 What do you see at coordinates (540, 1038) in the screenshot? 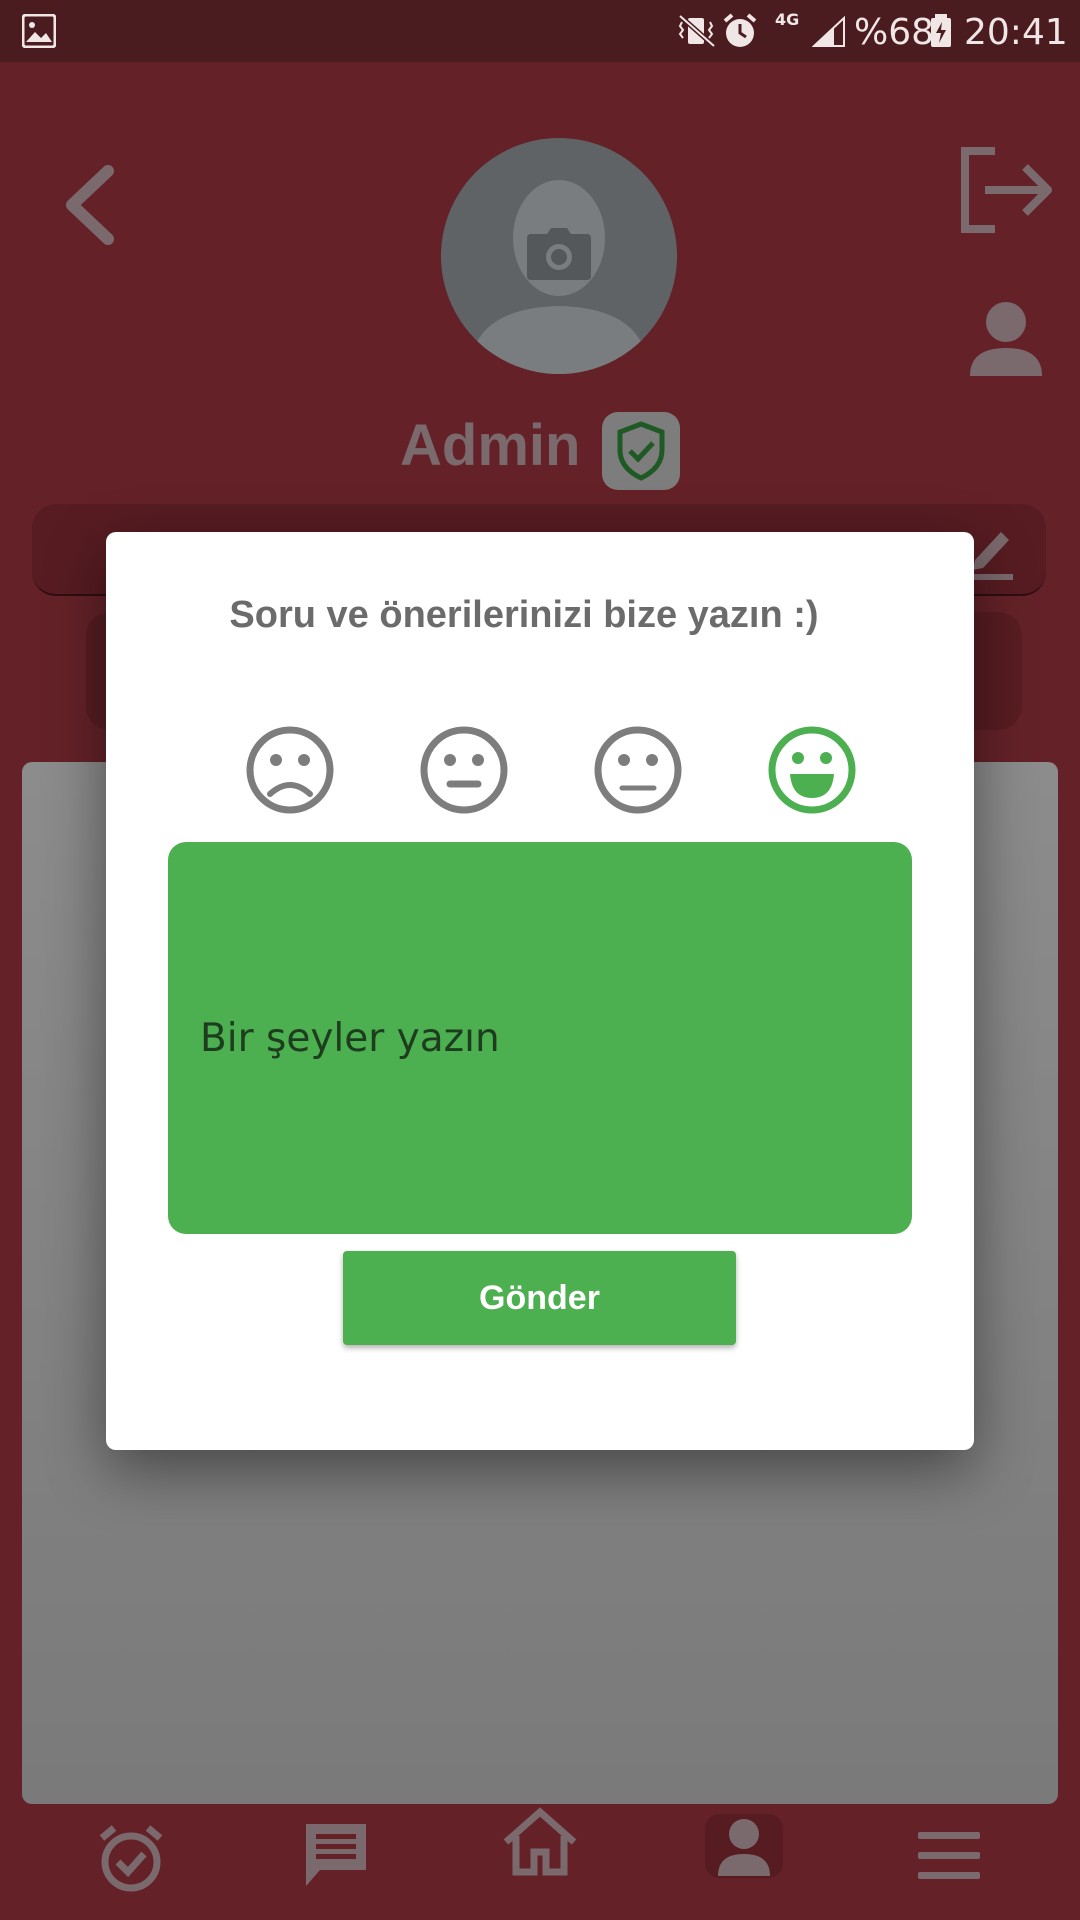
I see `message-textarea: Bir şeyler yazın` at bounding box center [540, 1038].